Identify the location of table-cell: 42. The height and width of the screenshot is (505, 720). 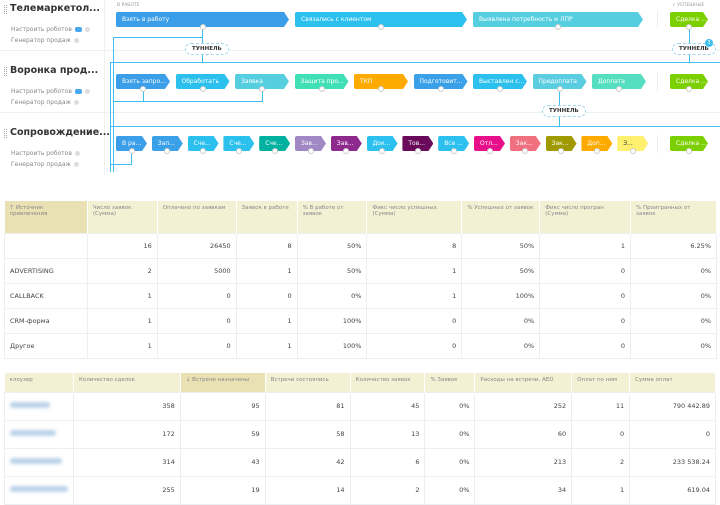
(307, 462).